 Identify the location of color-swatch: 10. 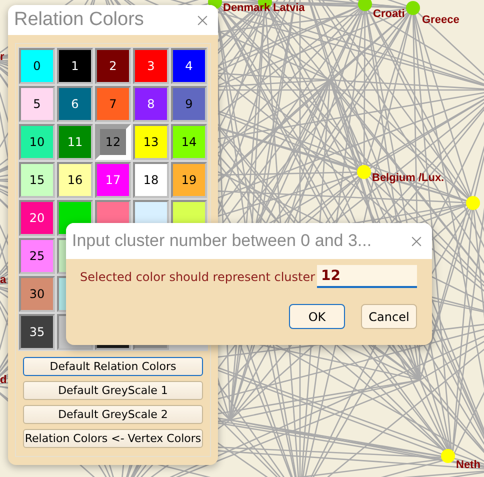
(37, 142).